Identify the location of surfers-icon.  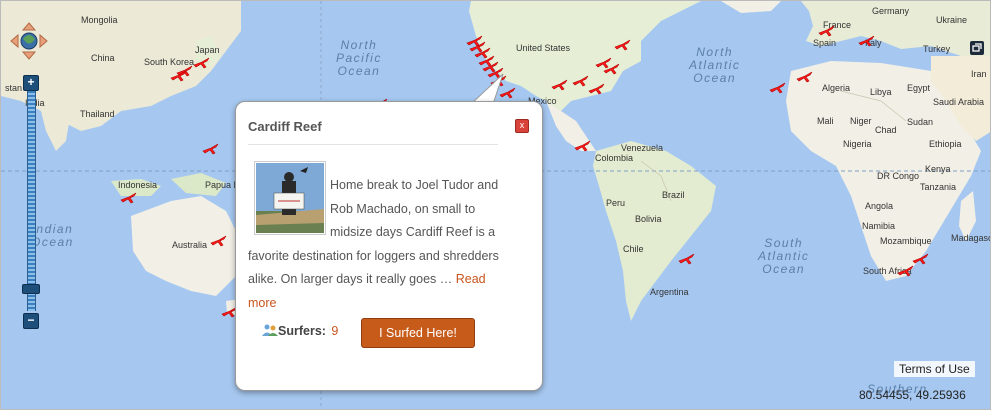
(270, 330).